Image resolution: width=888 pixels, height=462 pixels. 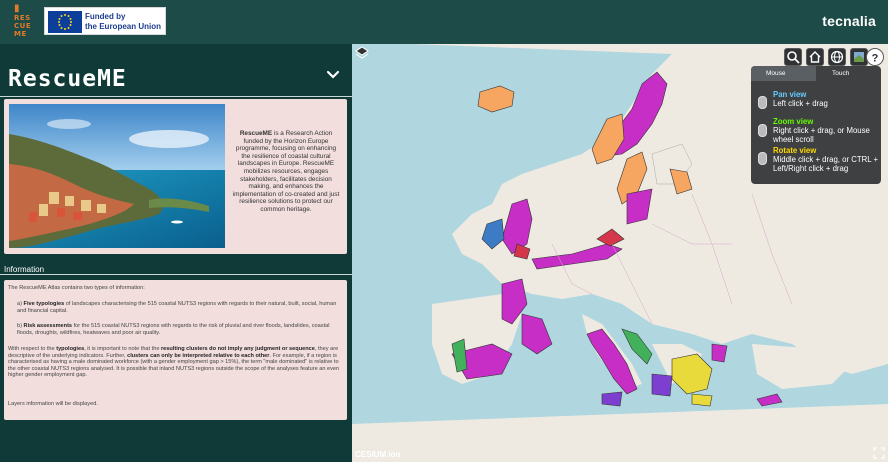 What do you see at coordinates (24, 269) in the screenshot?
I see `information-heading: Information` at bounding box center [24, 269].